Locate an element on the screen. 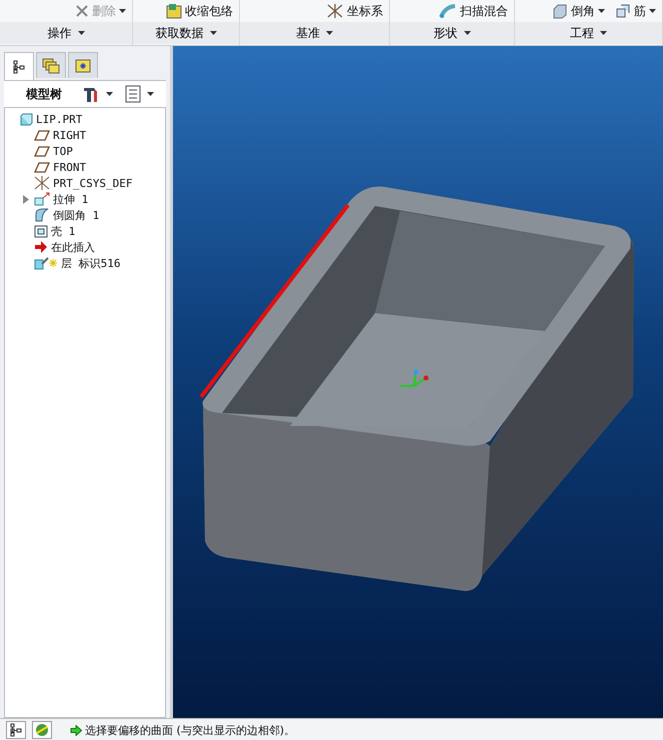 Image resolution: width=663 pixels, height=740 pixels. tree-item: RIGHT is located at coordinates (69, 135).